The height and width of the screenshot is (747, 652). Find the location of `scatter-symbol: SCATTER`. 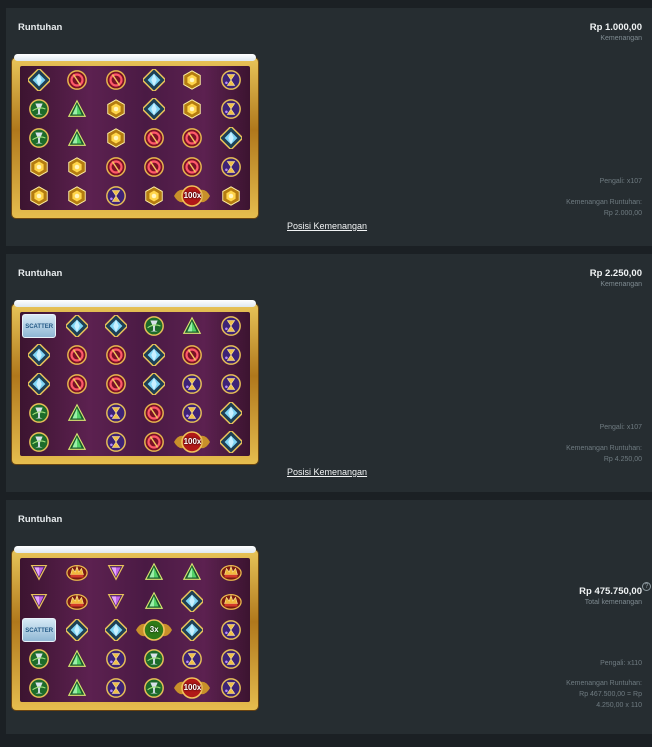

scatter-symbol: SCATTER is located at coordinates (39, 630).